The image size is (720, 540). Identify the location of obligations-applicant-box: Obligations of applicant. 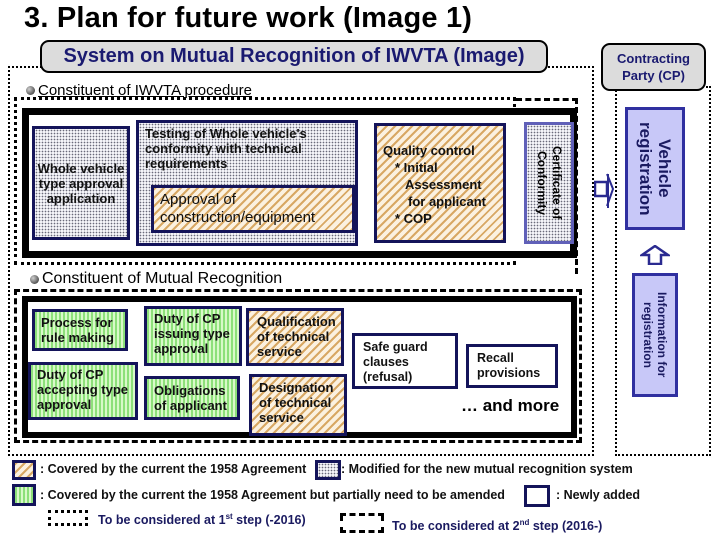
(192, 398).